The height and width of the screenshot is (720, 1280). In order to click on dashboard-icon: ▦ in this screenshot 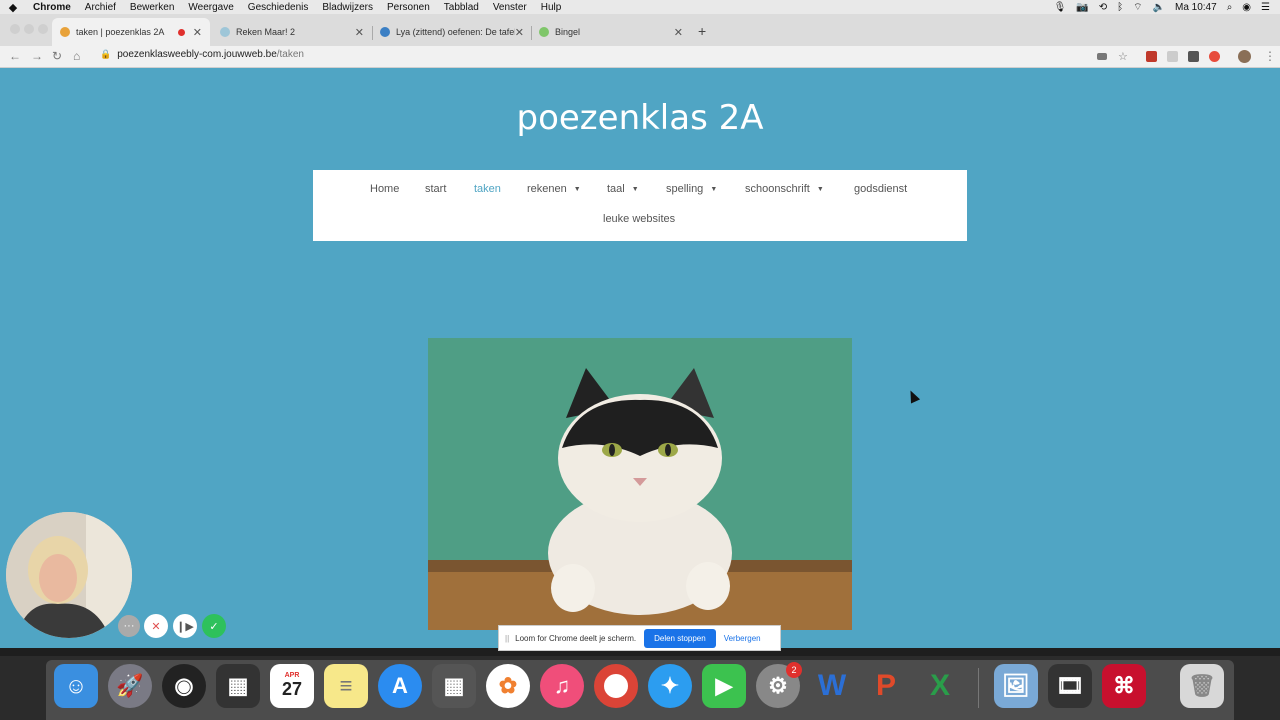, I will do `click(238, 686)`.